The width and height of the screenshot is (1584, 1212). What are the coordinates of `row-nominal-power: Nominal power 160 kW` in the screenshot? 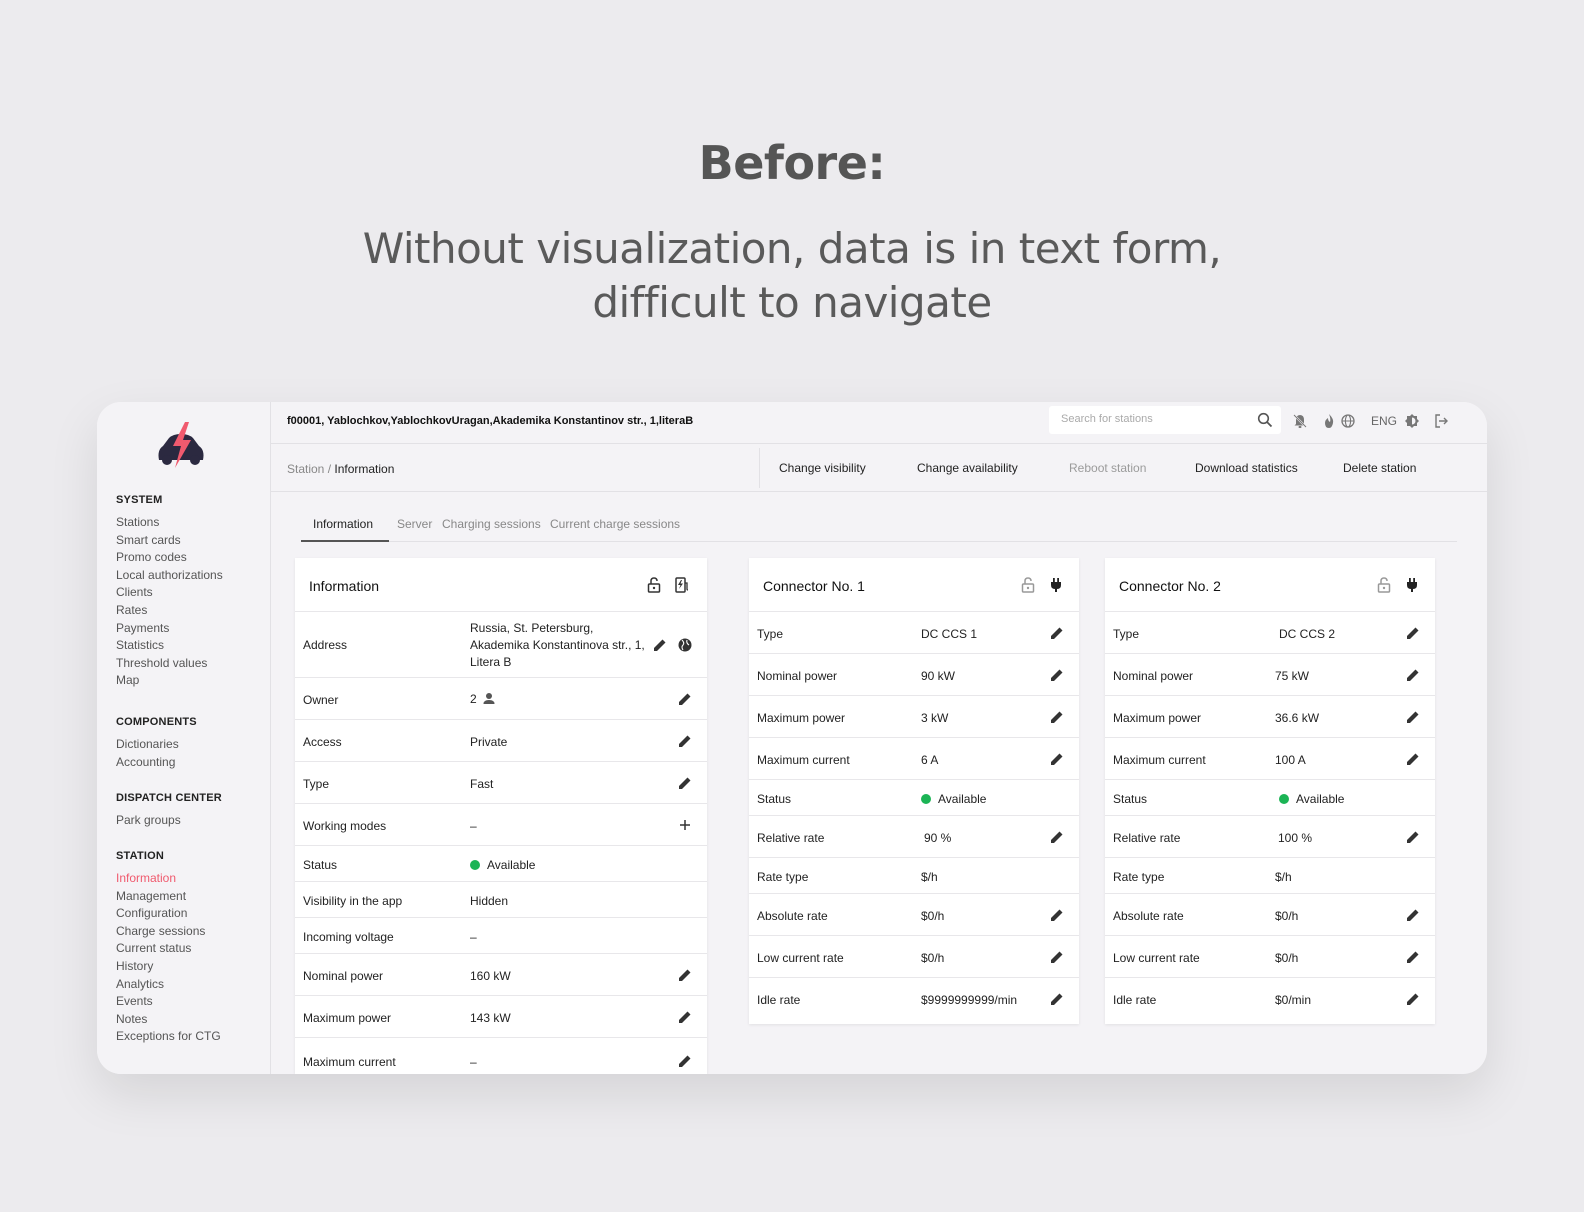 It's located at (501, 975).